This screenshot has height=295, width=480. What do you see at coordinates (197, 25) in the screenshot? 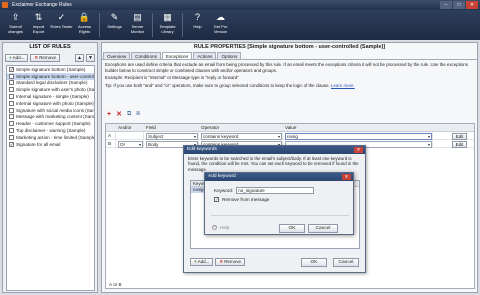
I see `toolbar-help-button: ? Help` at bounding box center [197, 25].